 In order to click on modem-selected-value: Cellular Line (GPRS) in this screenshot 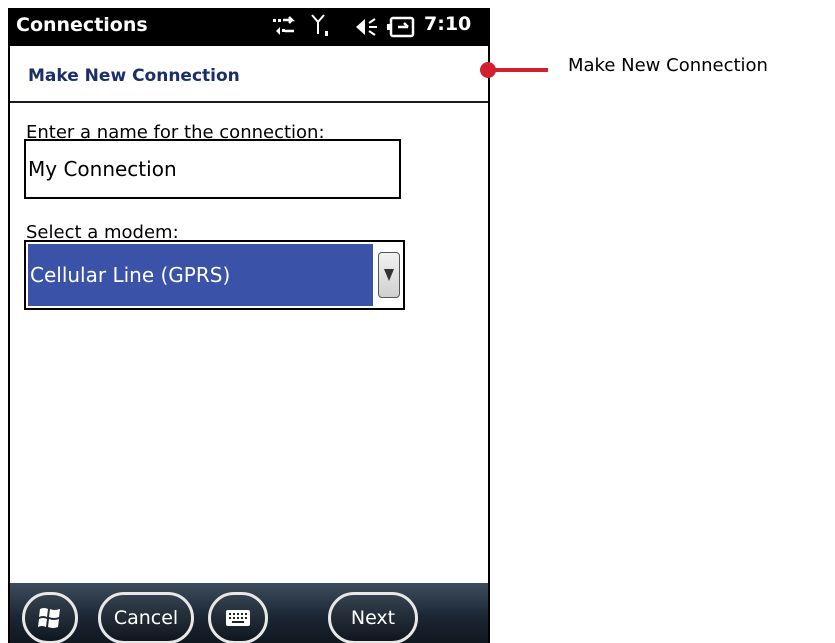, I will do `click(200, 275)`.